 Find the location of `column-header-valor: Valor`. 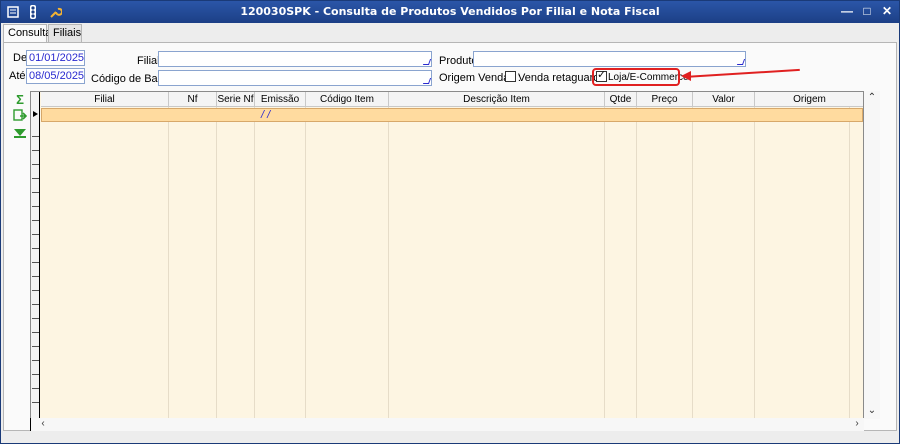

column-header-valor: Valor is located at coordinates (724, 99).